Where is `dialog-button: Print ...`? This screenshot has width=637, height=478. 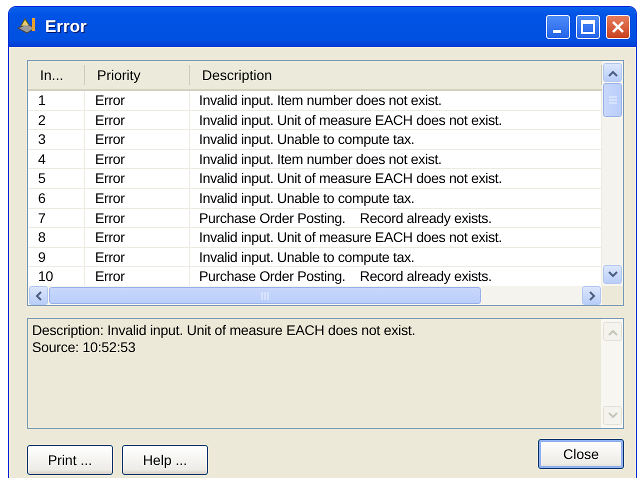
dialog-button: Print ... is located at coordinates (70, 460).